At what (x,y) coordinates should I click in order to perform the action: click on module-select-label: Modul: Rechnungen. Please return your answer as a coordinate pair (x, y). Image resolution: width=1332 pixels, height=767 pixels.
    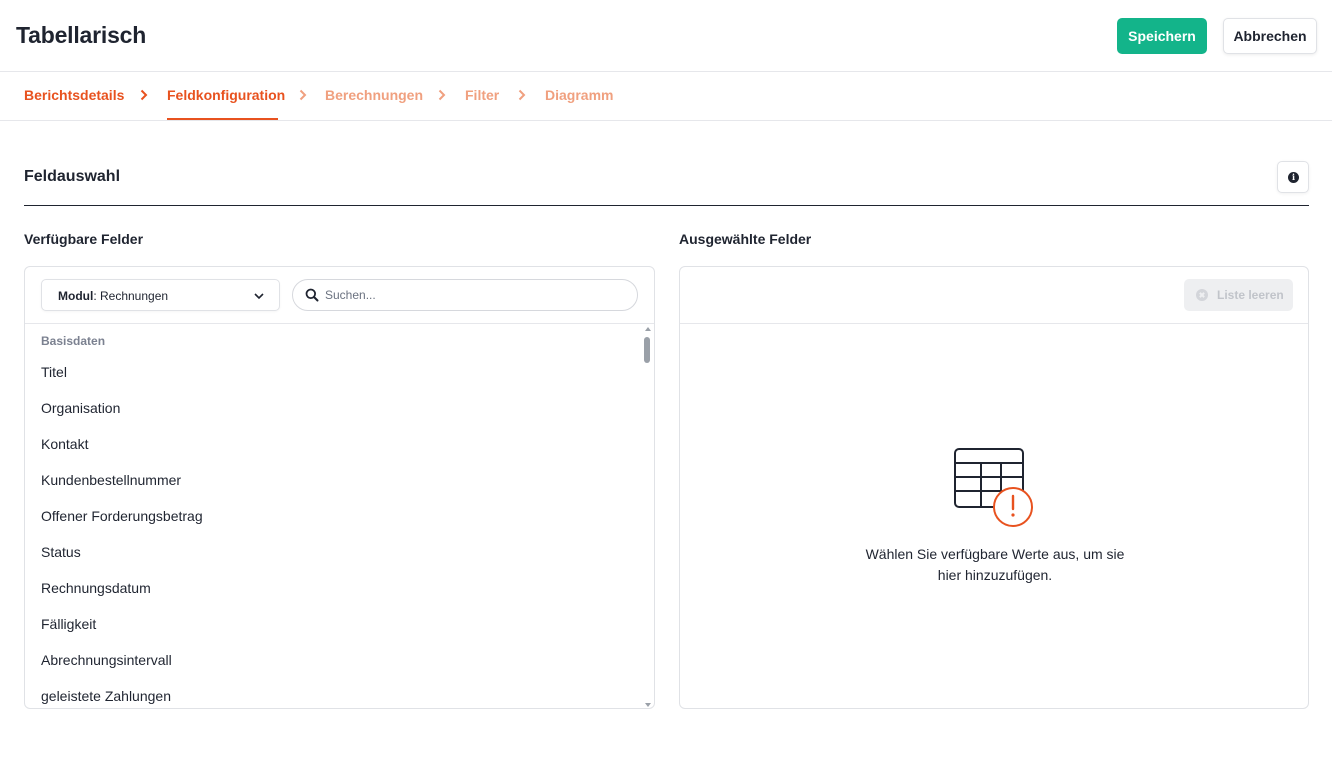
    Looking at the image, I should click on (113, 296).